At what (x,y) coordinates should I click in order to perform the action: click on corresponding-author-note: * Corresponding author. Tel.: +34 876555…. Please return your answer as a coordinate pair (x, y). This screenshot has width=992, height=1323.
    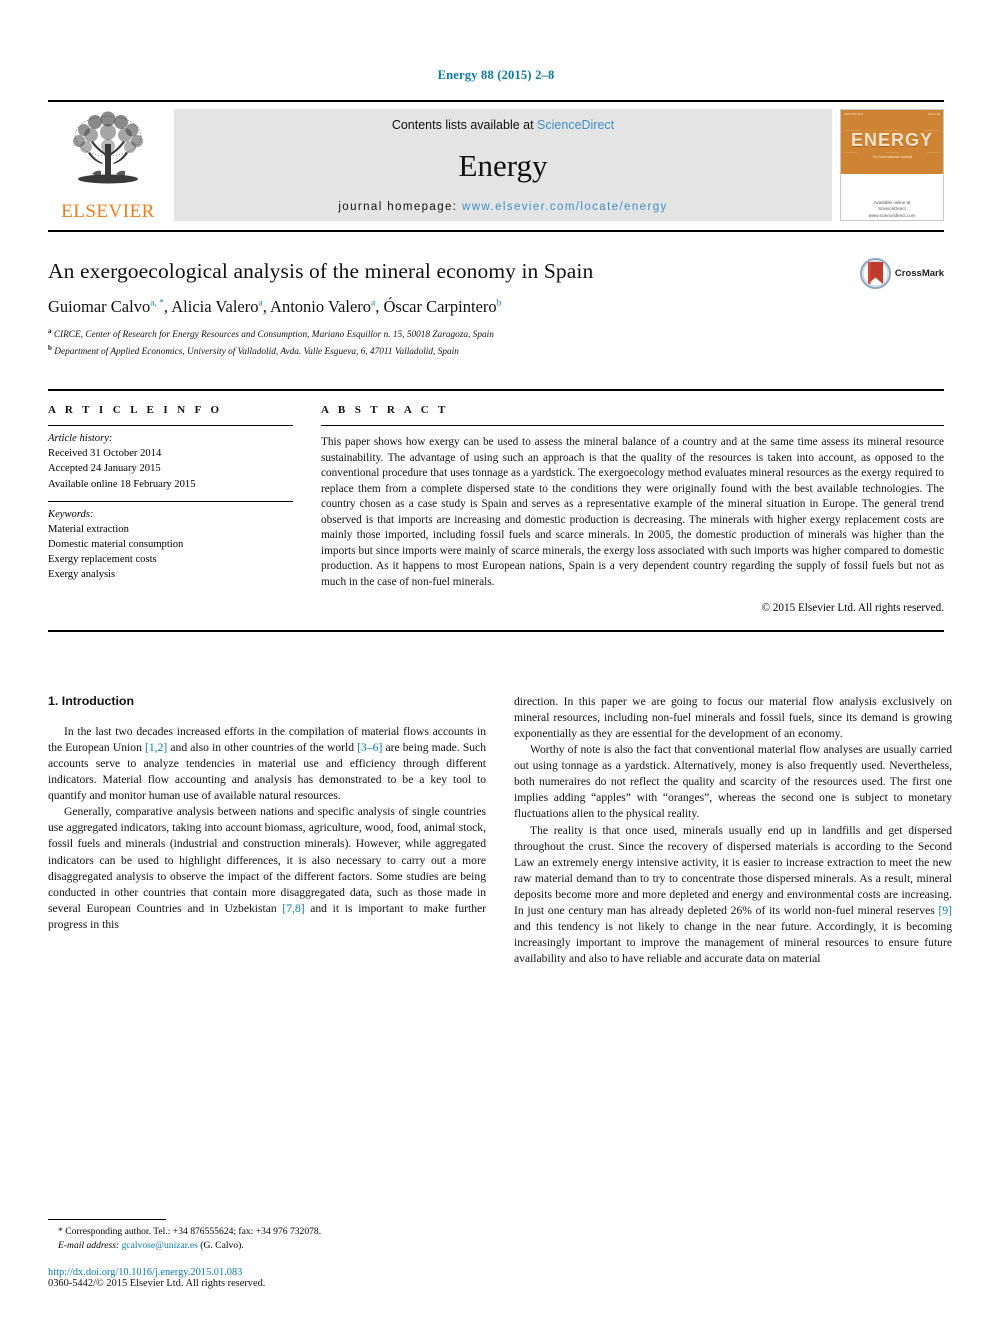
    Looking at the image, I should click on (190, 1232).